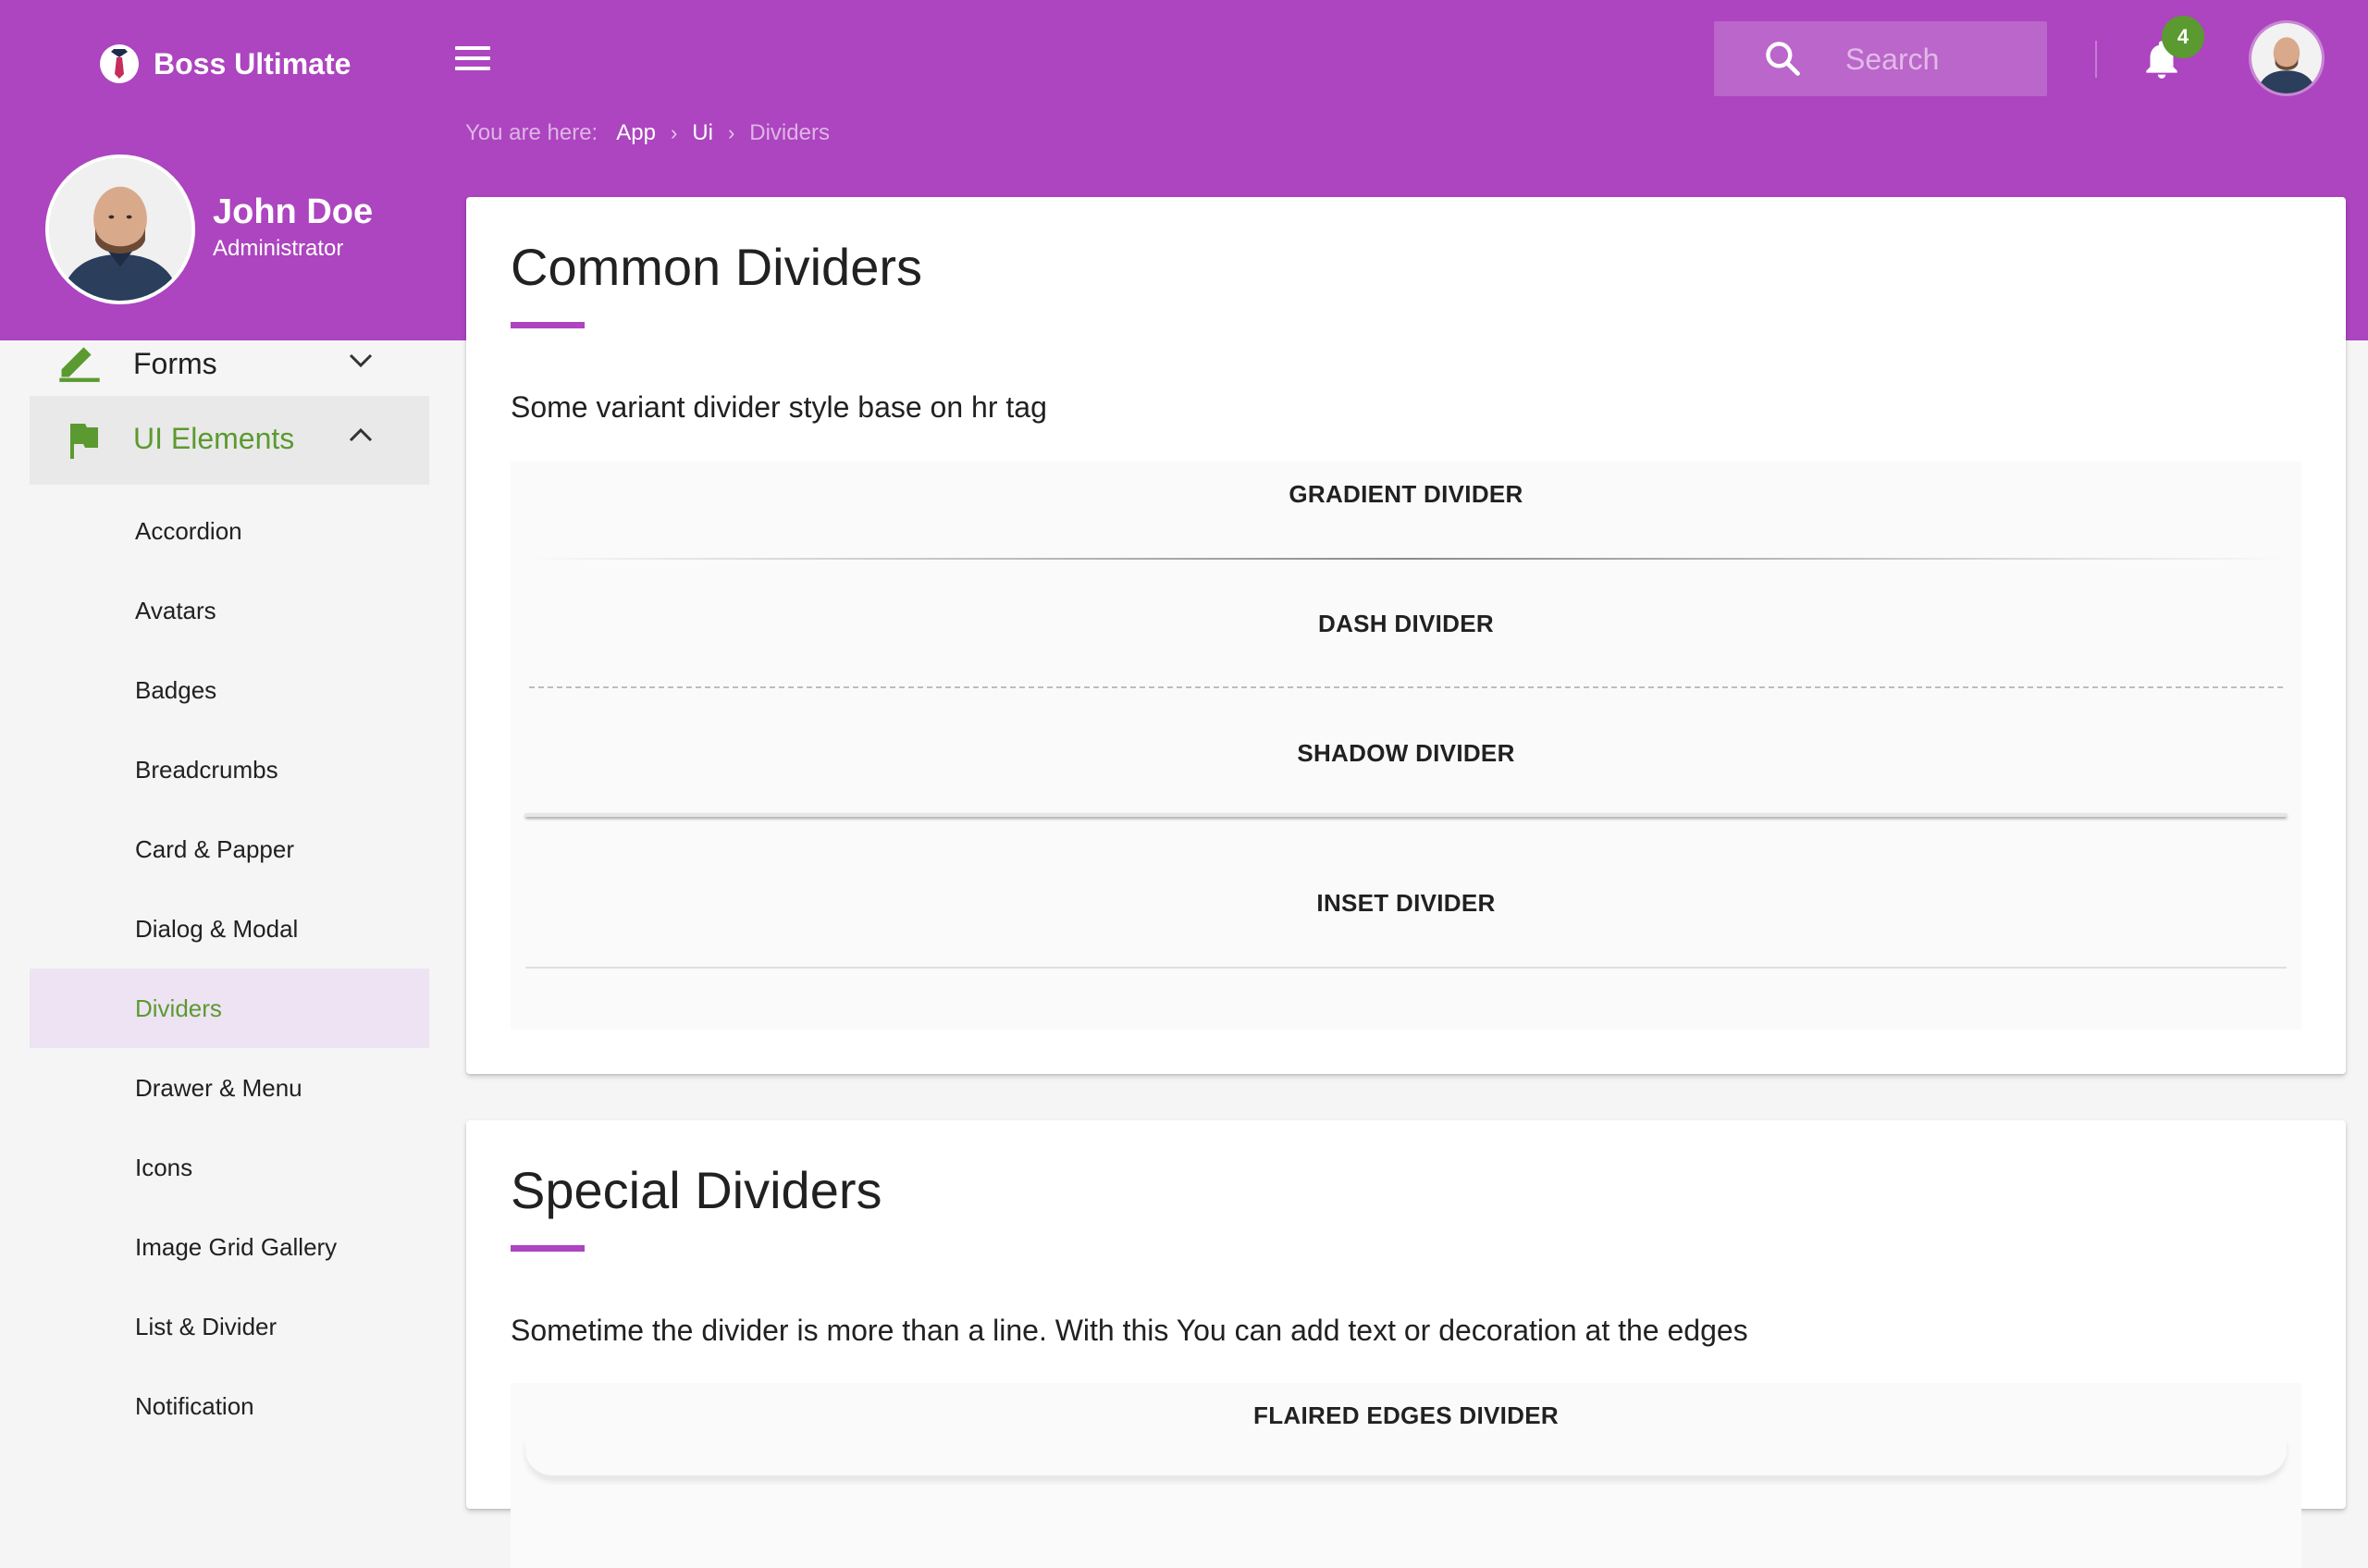  What do you see at coordinates (2287, 58) in the screenshot?
I see `user-avatar` at bounding box center [2287, 58].